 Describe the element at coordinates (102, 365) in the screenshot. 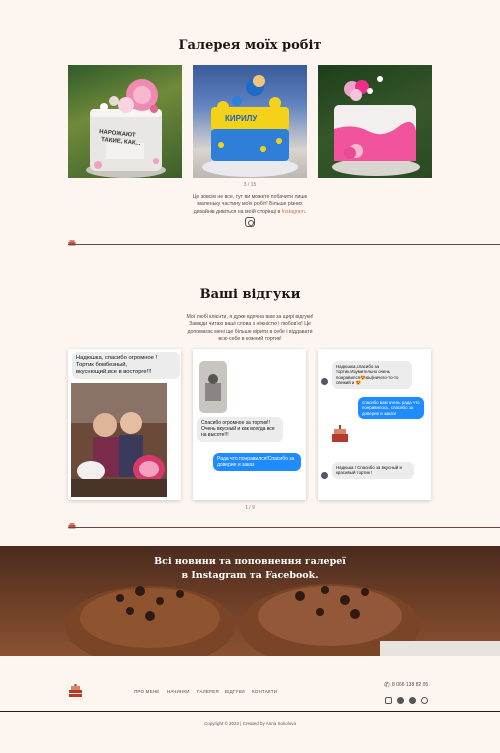

I see `review-line: Тортик бомбезный,` at that location.